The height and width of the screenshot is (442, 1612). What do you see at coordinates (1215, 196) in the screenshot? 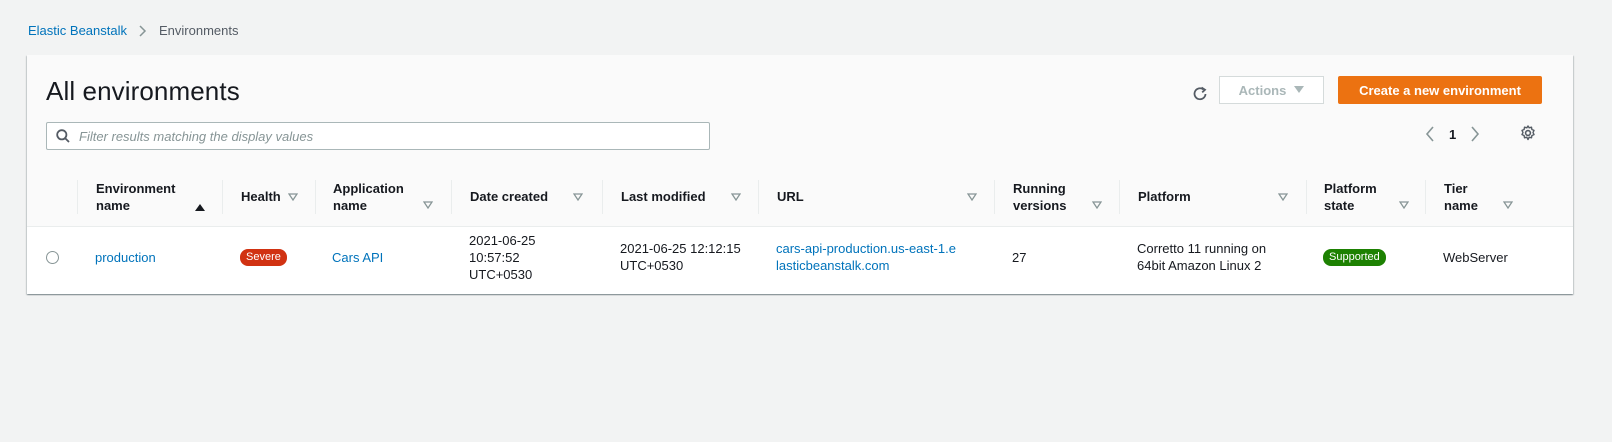
I see `column-header-platform: Platform` at bounding box center [1215, 196].